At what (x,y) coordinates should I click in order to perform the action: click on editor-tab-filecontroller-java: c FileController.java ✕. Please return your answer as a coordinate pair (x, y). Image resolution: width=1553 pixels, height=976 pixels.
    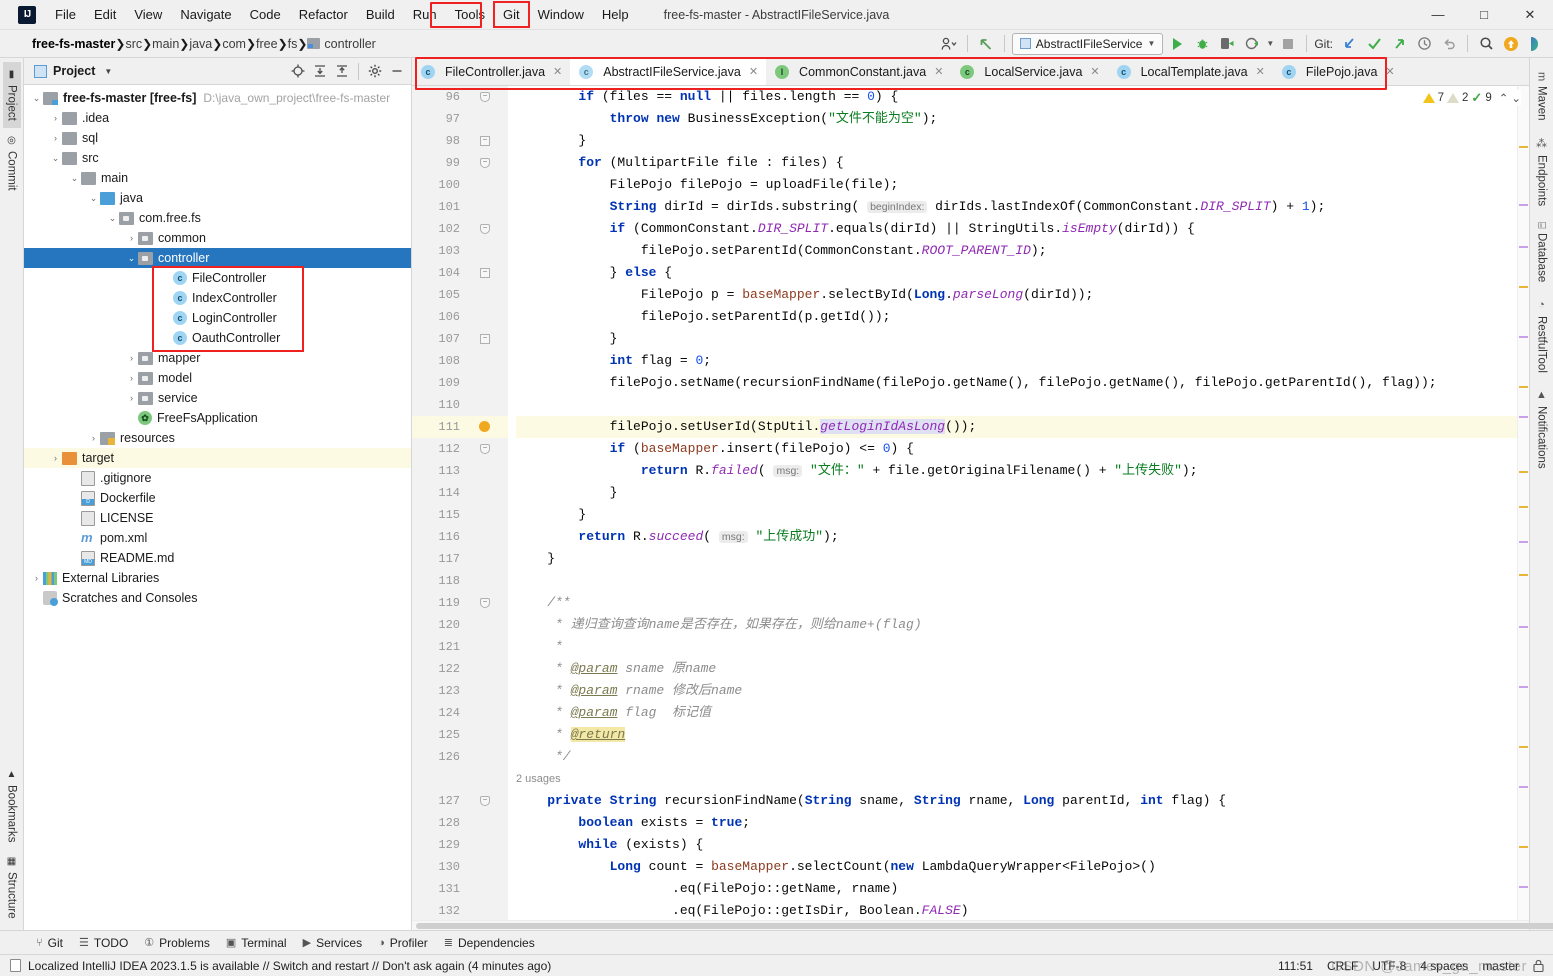
    Looking at the image, I should click on (491, 71).